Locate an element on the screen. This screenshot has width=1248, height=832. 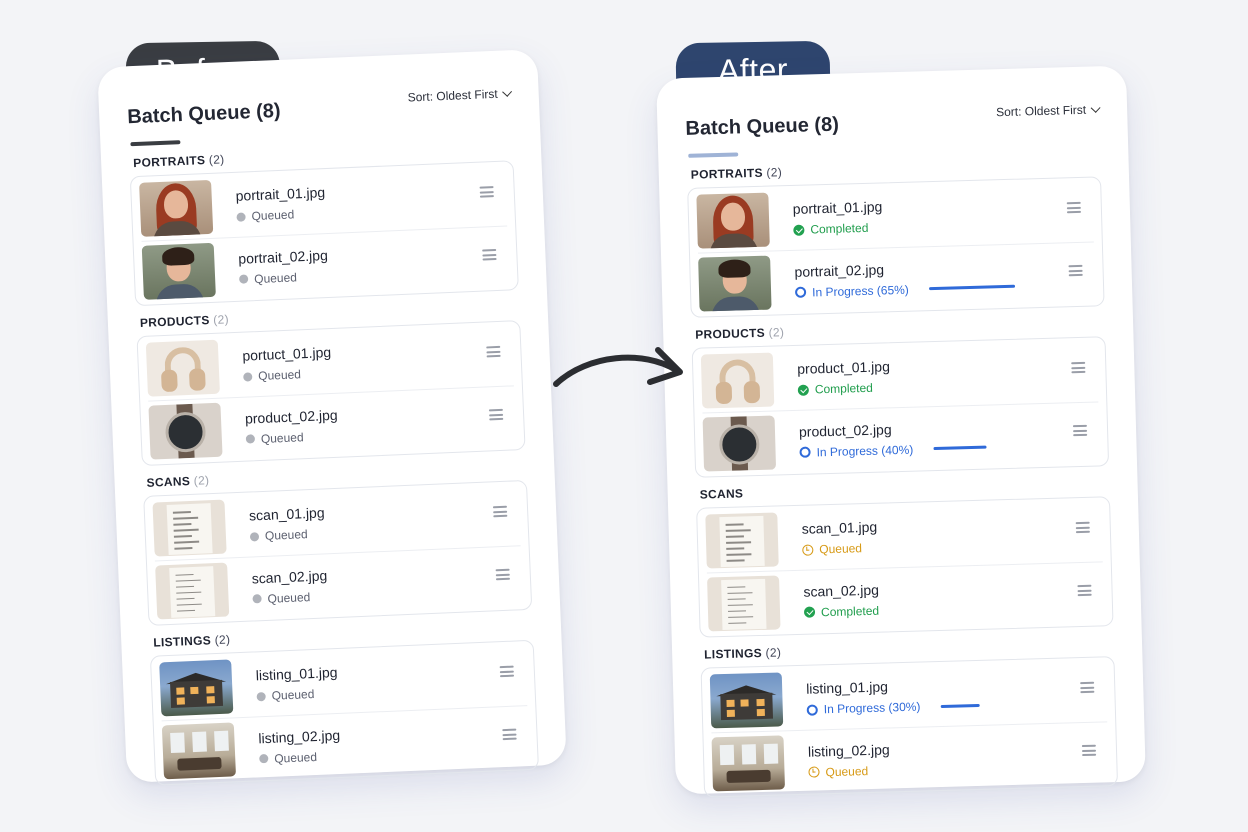
queue-item-text: portrait_02.jpg In Progress (65%) is located at coordinates (905, 278).